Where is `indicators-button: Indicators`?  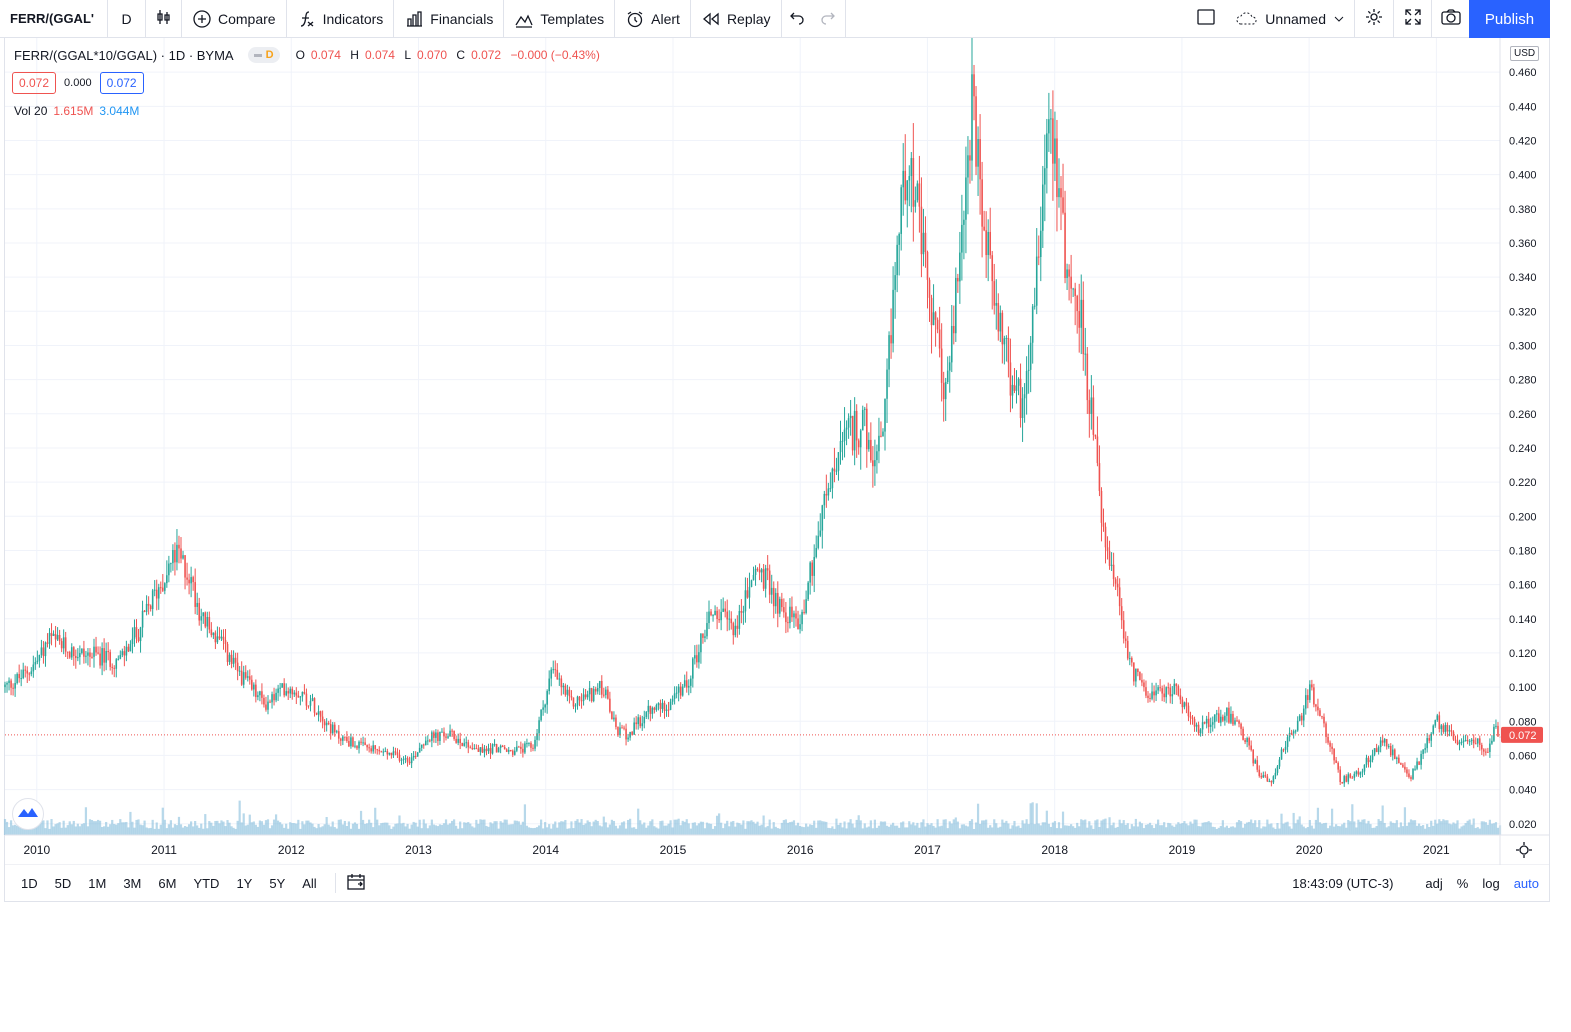
indicators-button: Indicators is located at coordinates (341, 19).